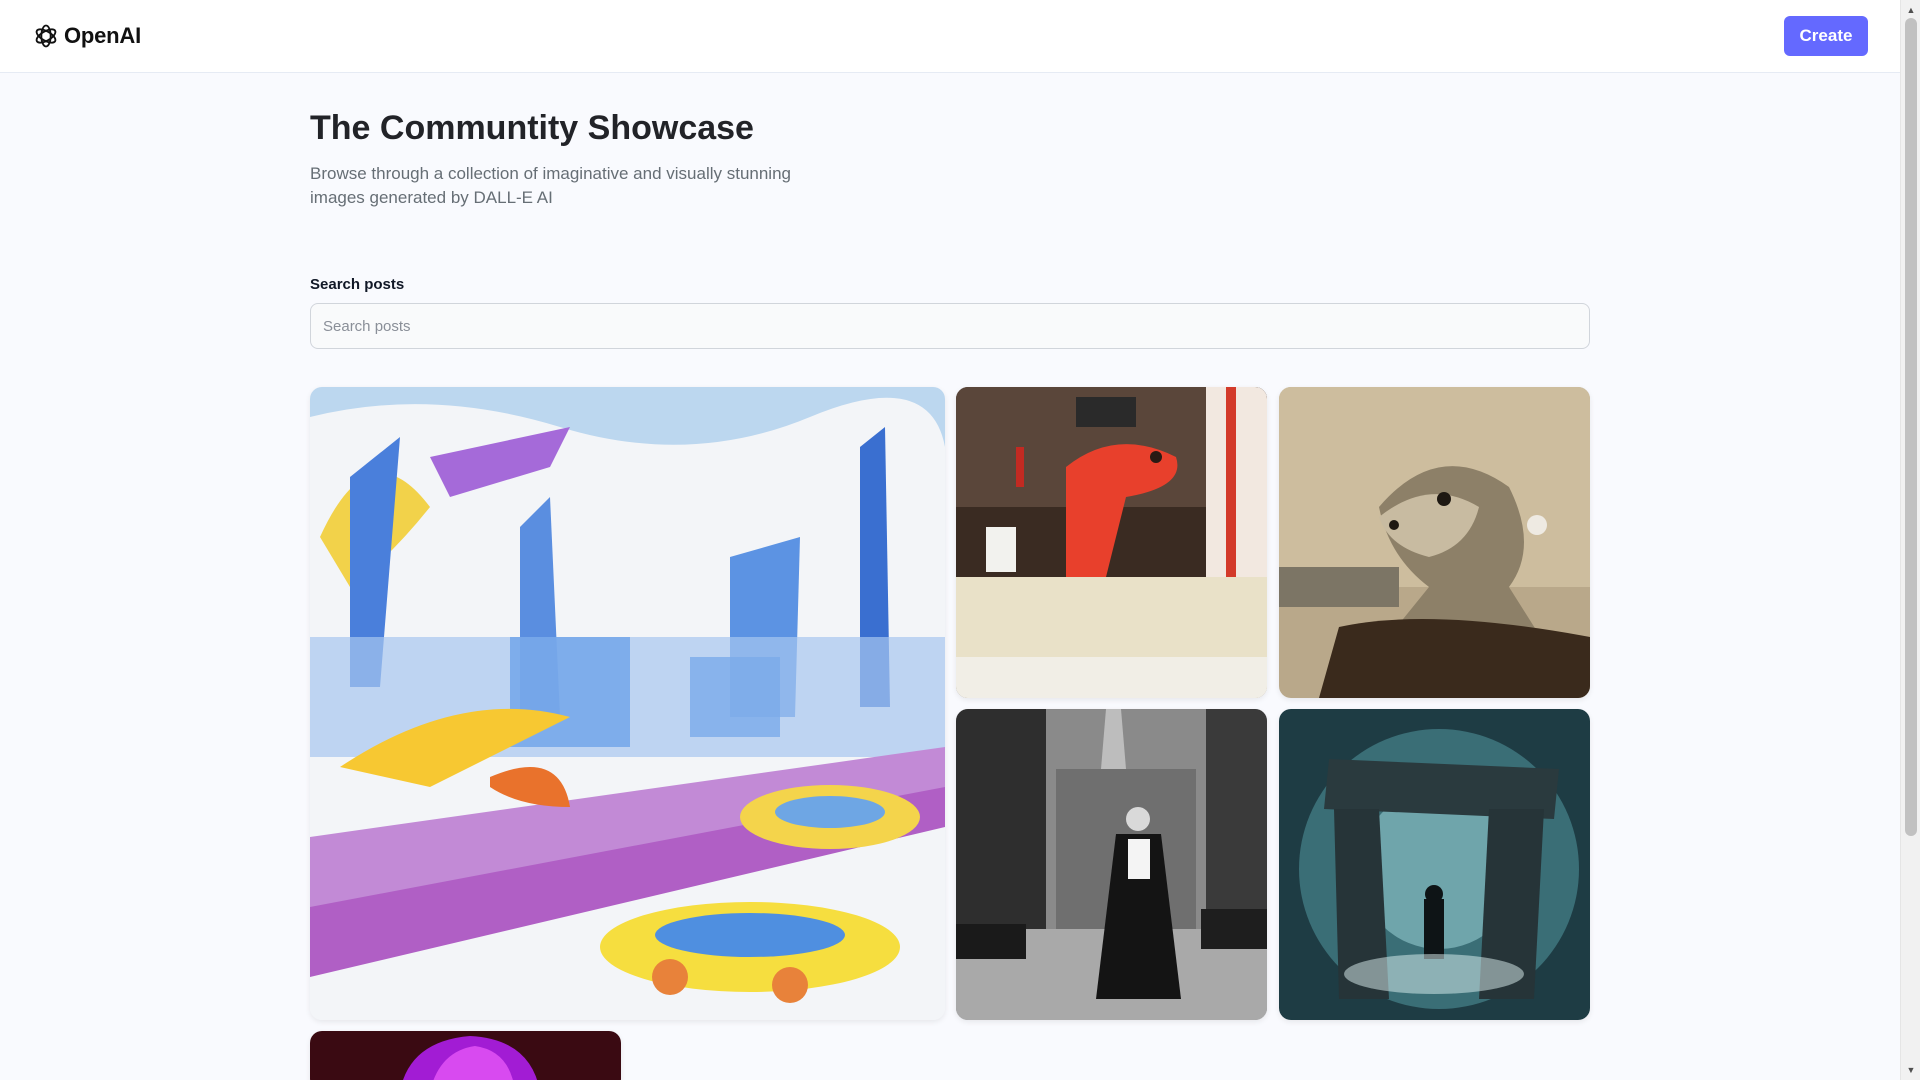 This screenshot has width=1920, height=1080. What do you see at coordinates (532, 128) in the screenshot?
I see `page-title: The Communtity Showcase` at bounding box center [532, 128].